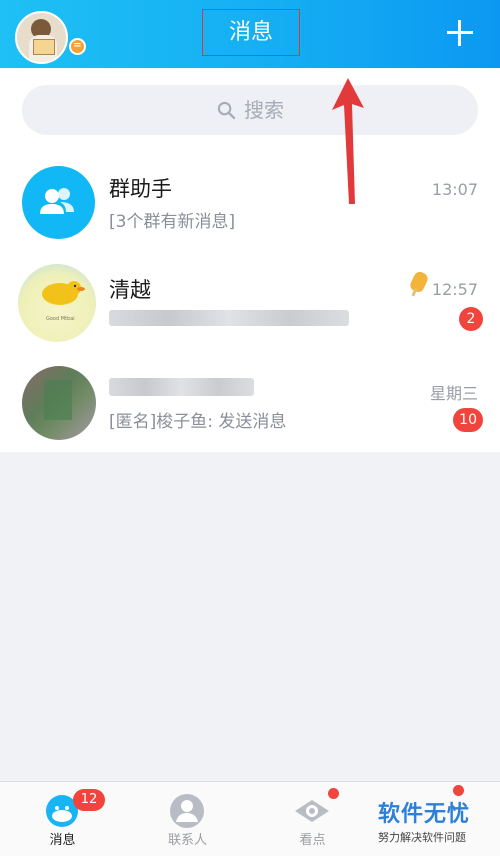 The image size is (500, 856). I want to click on duck-illustration-icon: Good Mtbai, so click(63, 301).